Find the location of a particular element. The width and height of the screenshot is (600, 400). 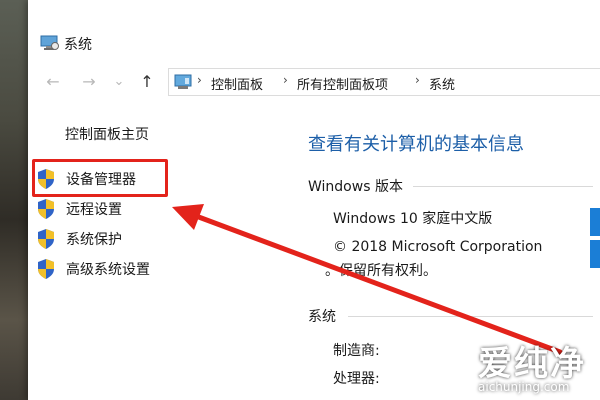

windows-logo-icon is located at coordinates (595, 238).